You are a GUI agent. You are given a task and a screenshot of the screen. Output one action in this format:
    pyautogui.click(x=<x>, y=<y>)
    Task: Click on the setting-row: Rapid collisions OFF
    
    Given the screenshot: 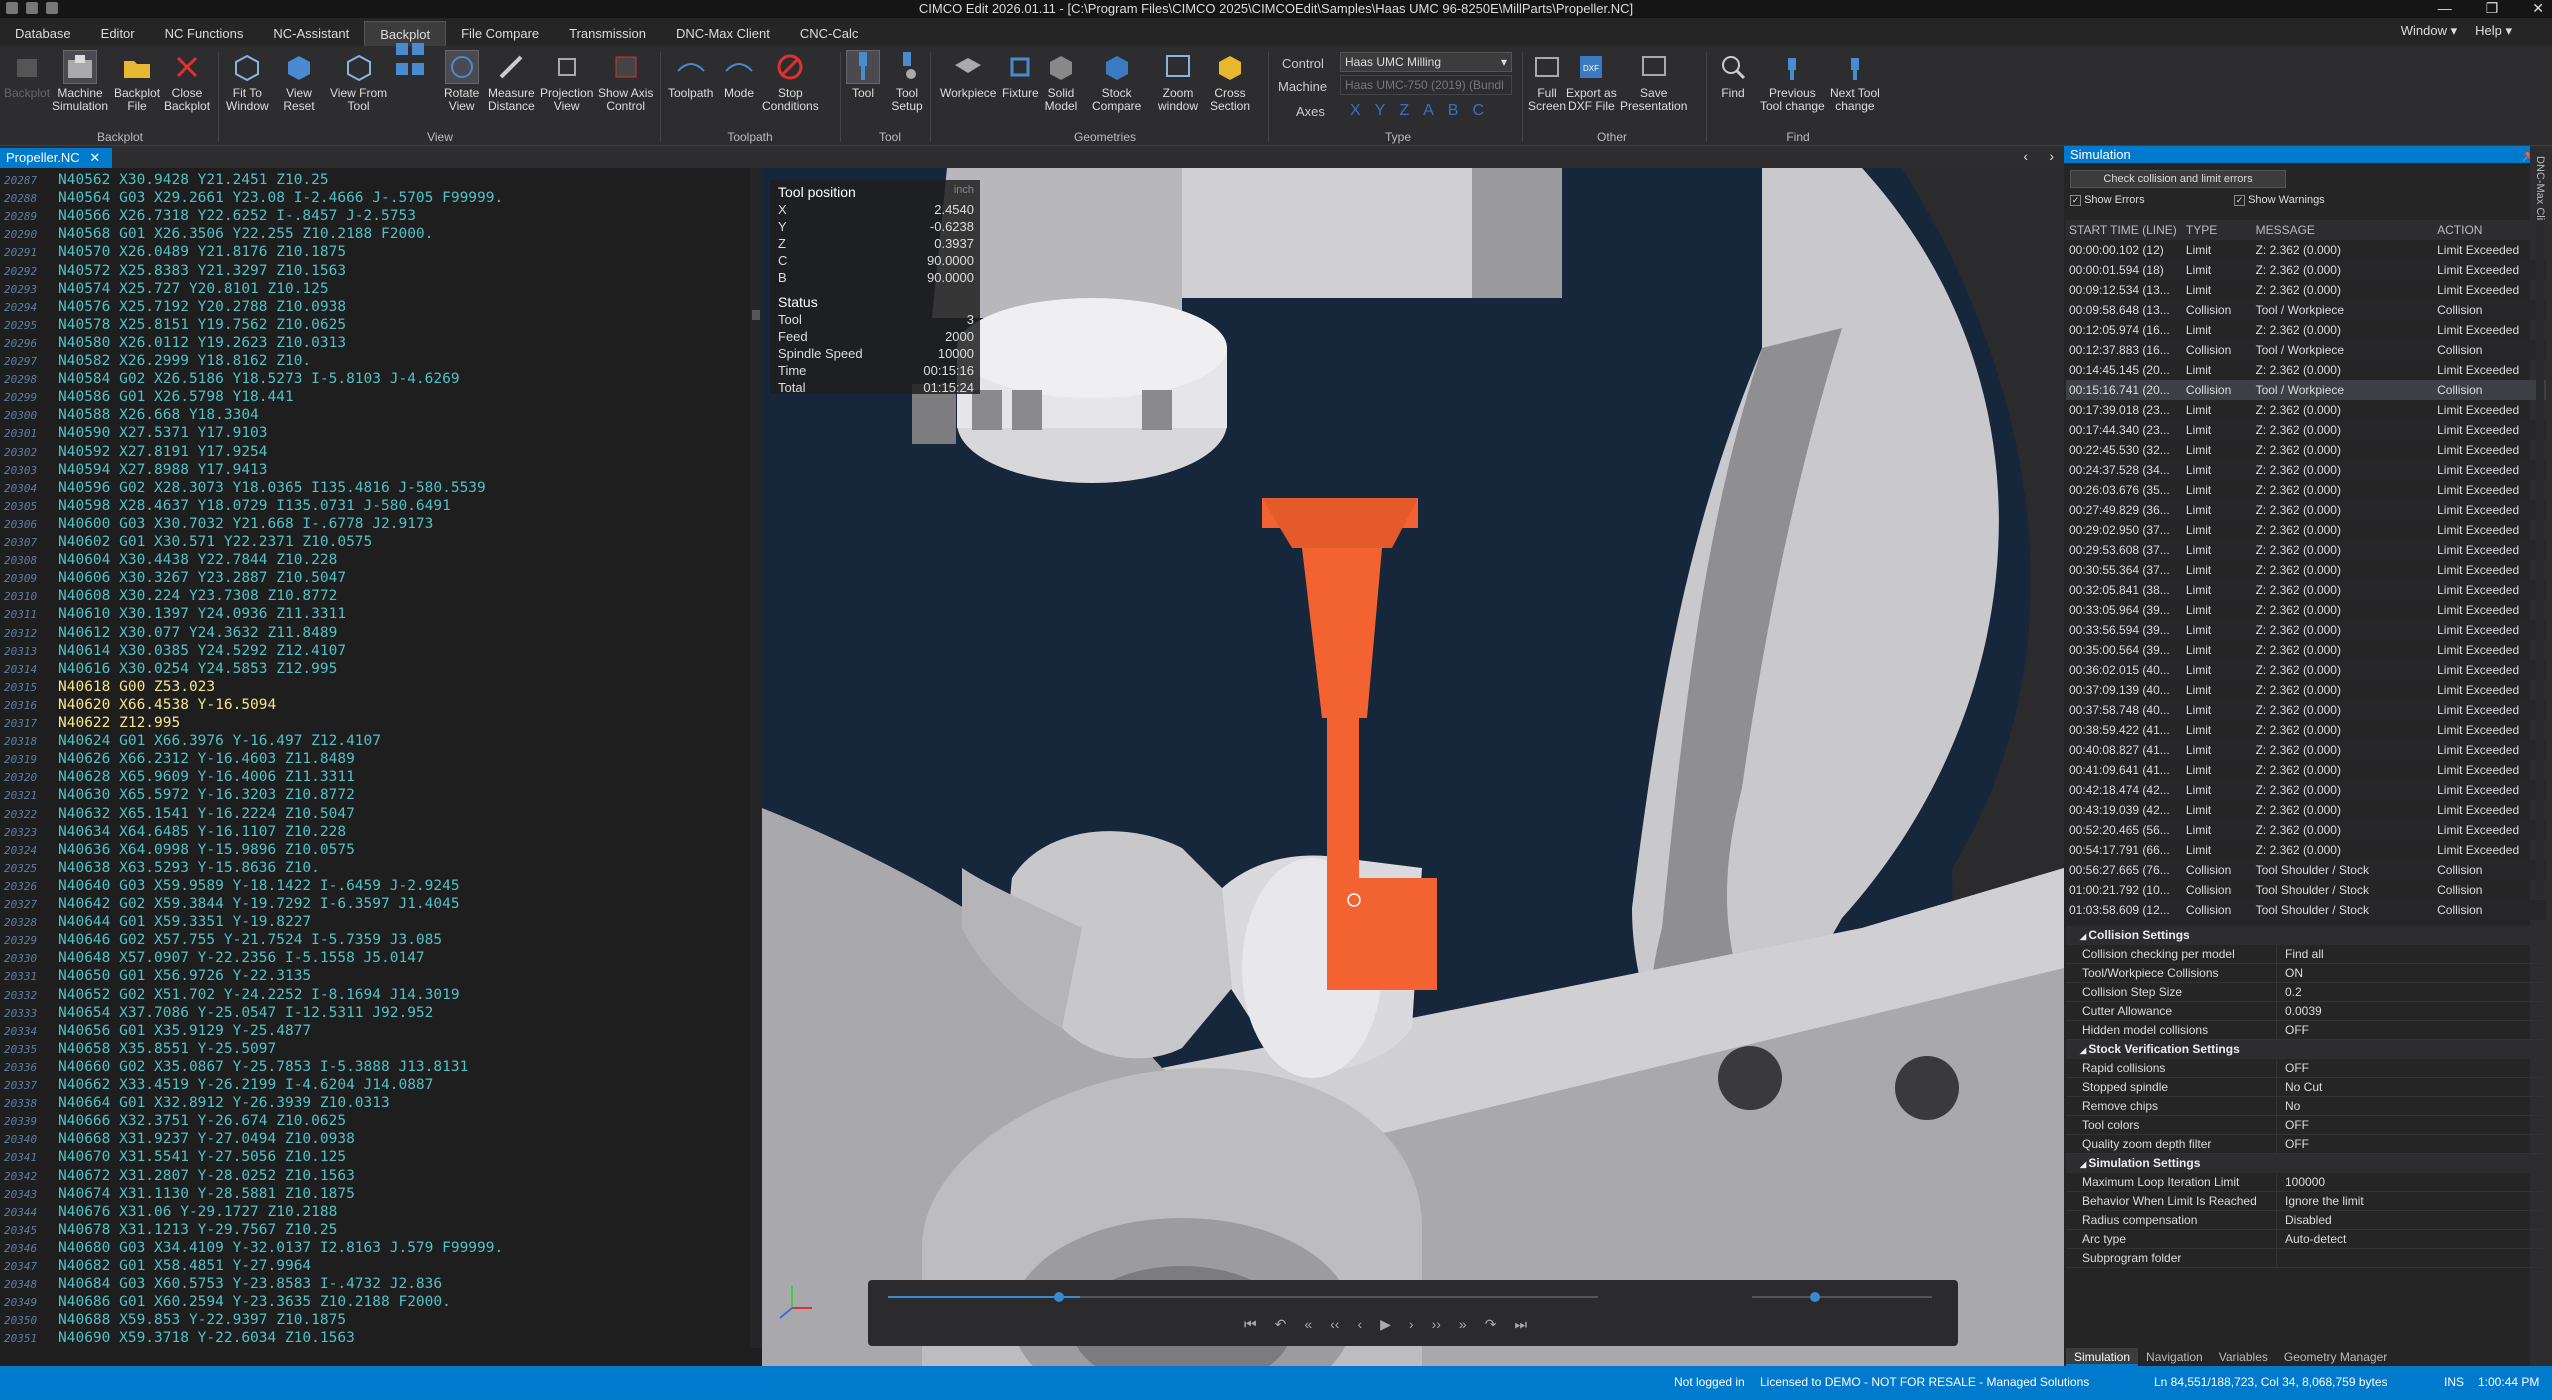 What is the action you would take?
    pyautogui.click(x=2304, y=1068)
    